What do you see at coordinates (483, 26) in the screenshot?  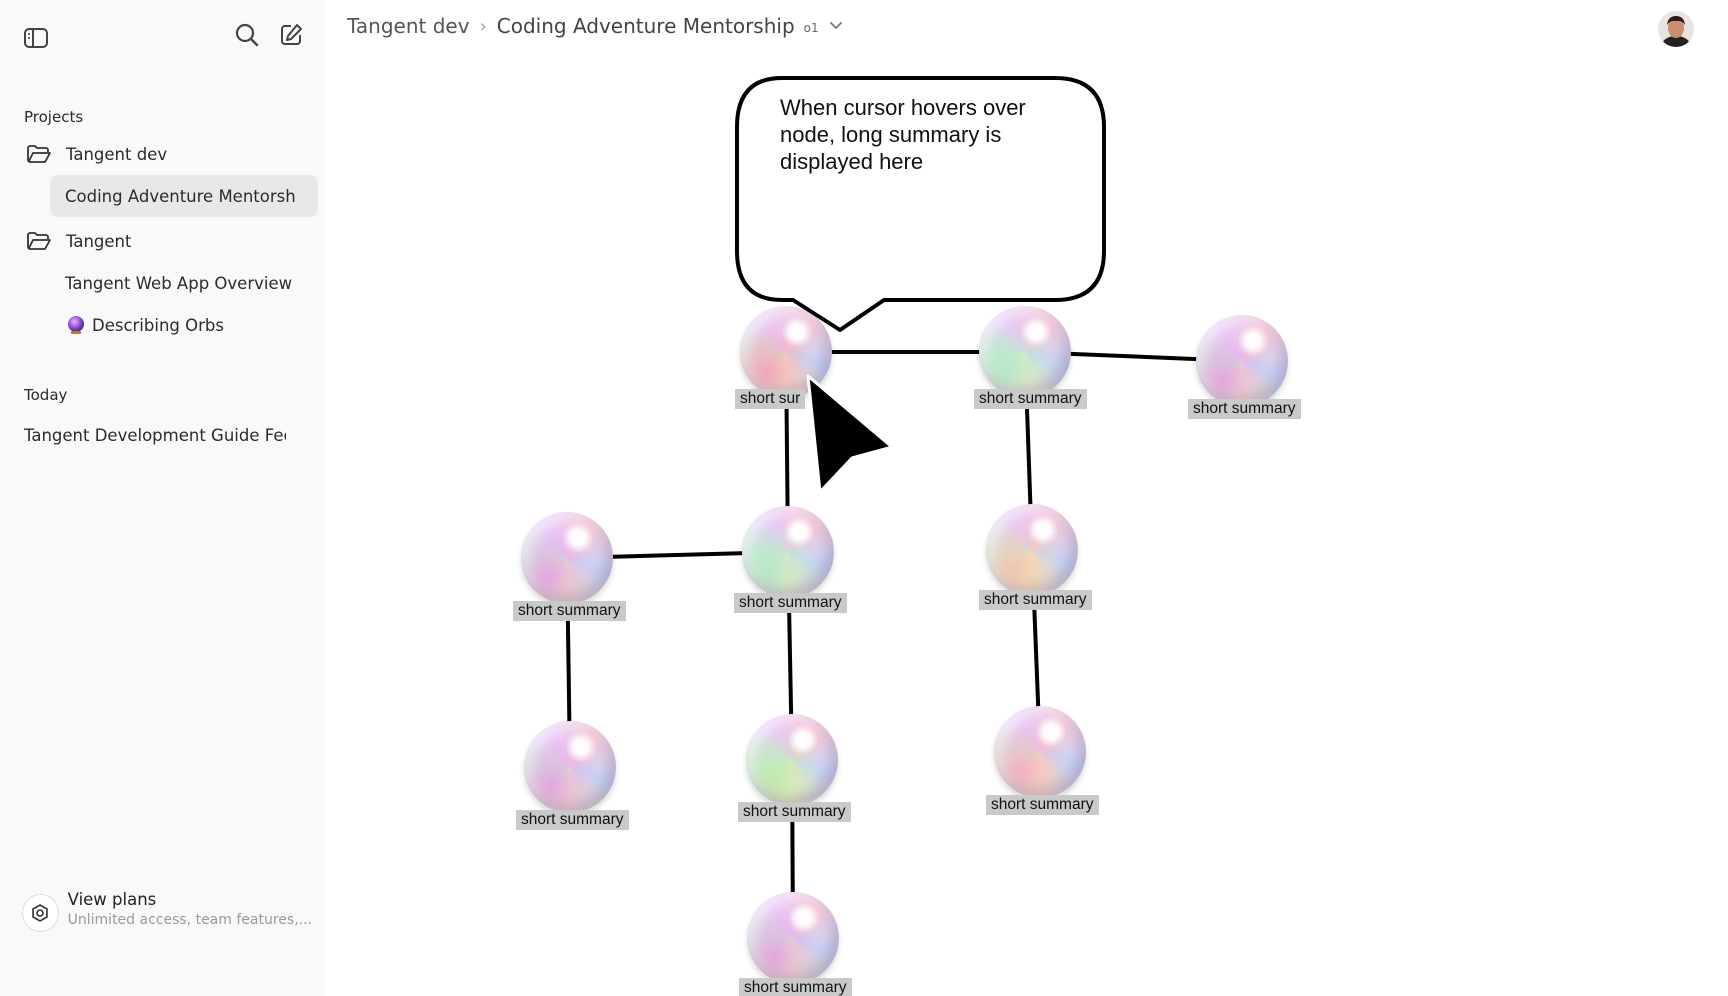 I see `chevron-right-icon: ›` at bounding box center [483, 26].